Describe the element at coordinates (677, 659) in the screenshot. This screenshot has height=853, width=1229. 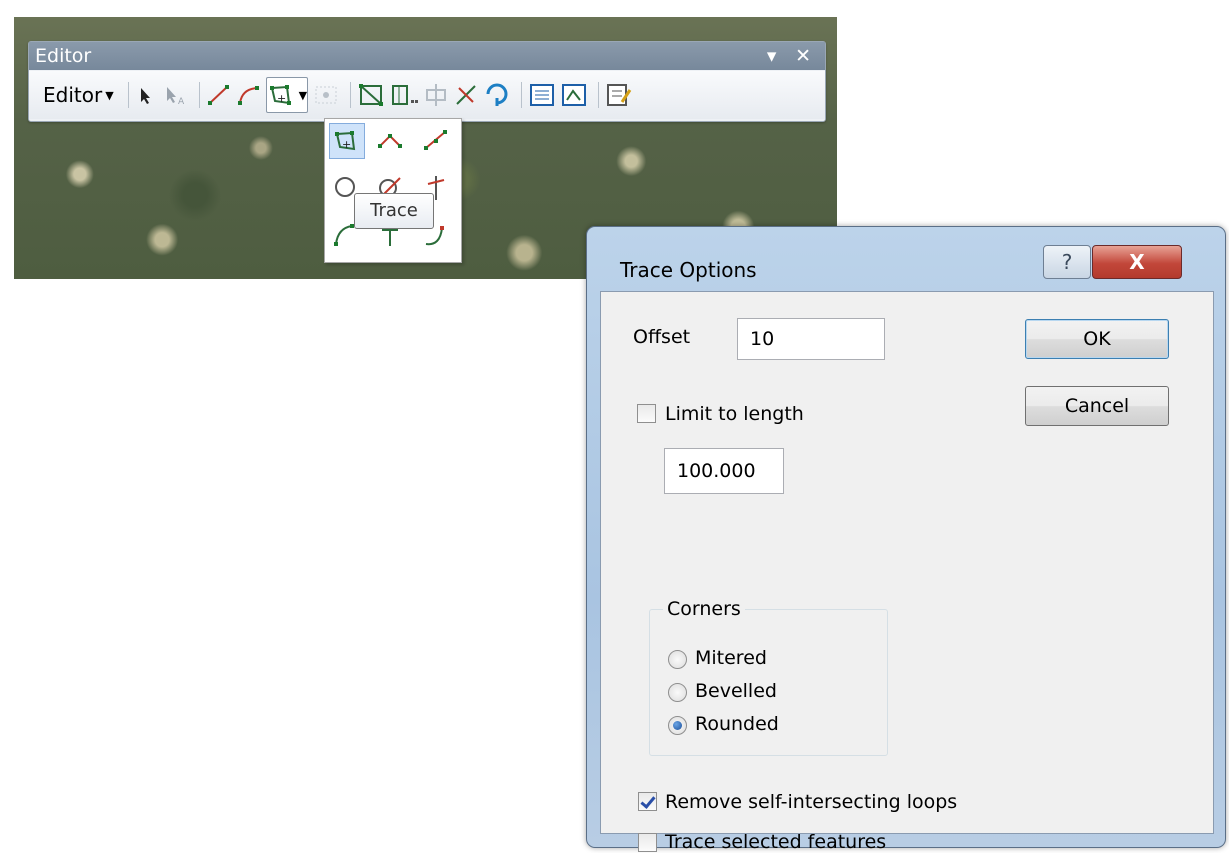
I see `corner-mitered-radio` at that location.